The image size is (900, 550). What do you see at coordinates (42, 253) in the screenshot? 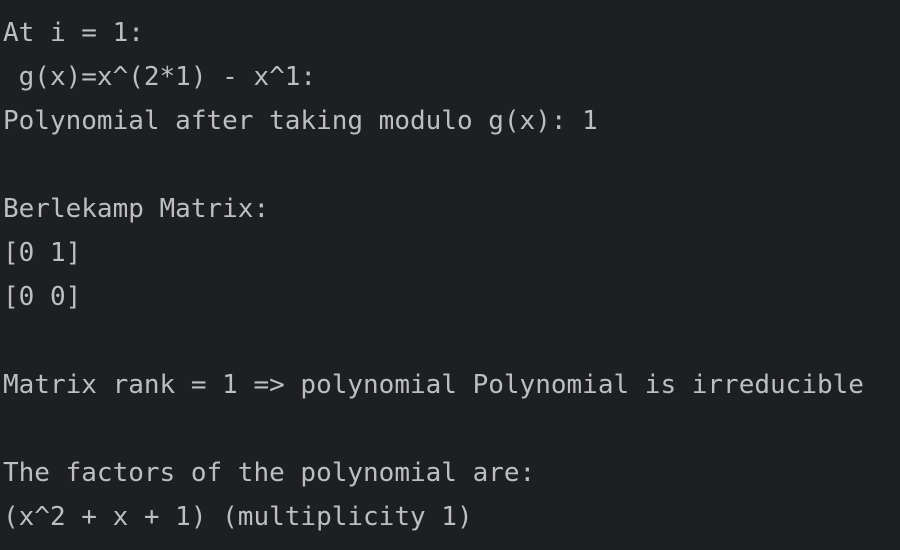
I see `console-line-matrix-row-1: [0 1]` at bounding box center [42, 253].